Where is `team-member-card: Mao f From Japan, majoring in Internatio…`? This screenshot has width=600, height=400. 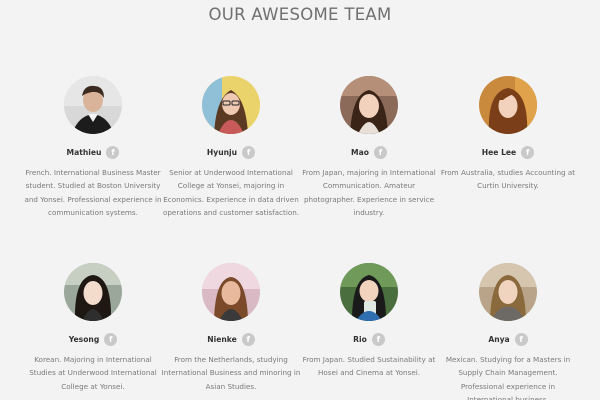 team-member-card: Mao f From Japan, majoring in Internatio… is located at coordinates (369, 148).